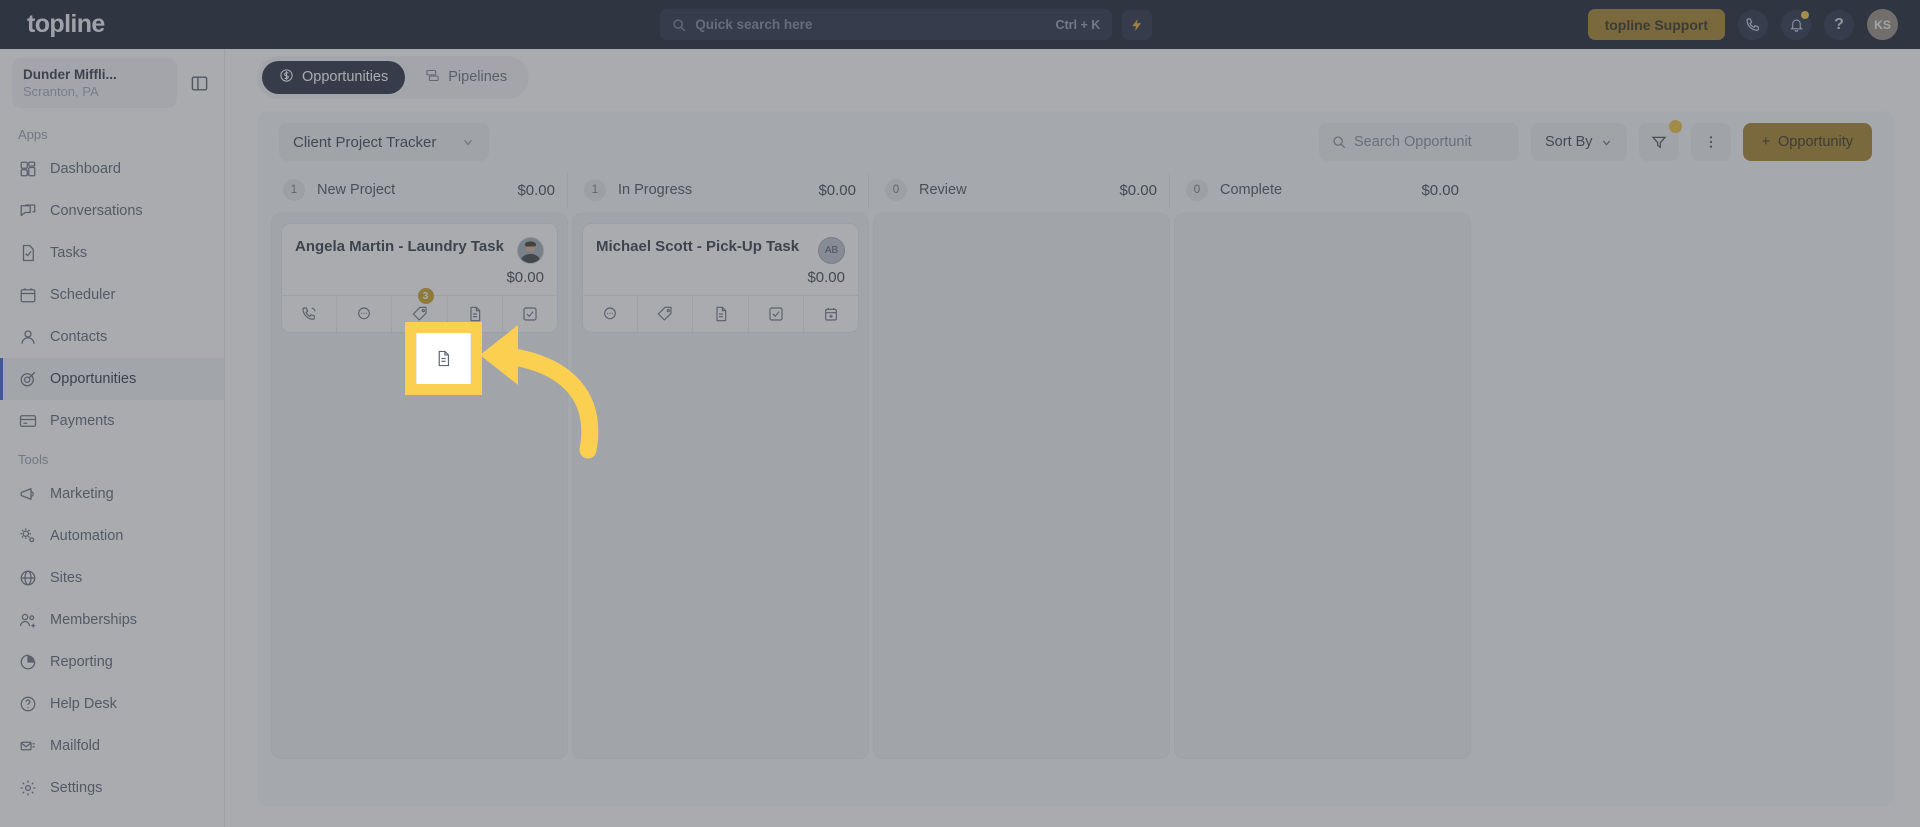  What do you see at coordinates (1021, 190) in the screenshot?
I see `column-header: 0 Review $0.00` at bounding box center [1021, 190].